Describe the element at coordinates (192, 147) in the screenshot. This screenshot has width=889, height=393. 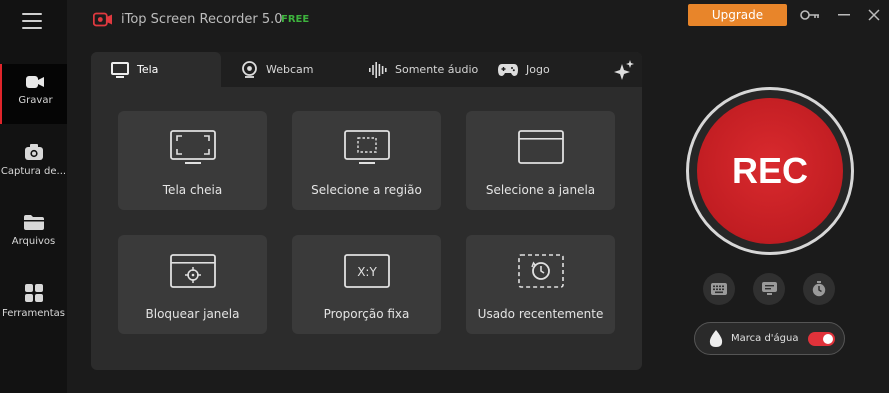
I see `full-screen-icon` at that location.